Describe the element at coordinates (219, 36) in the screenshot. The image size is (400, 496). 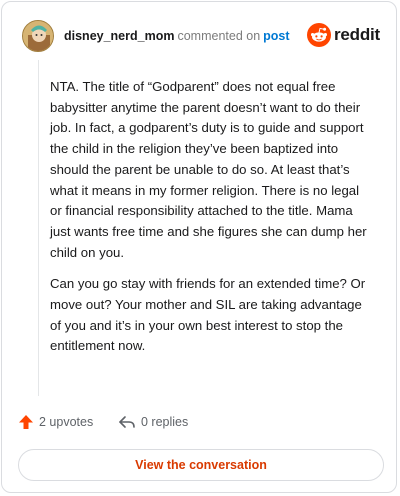
I see `commented-on-text: commented on` at that location.